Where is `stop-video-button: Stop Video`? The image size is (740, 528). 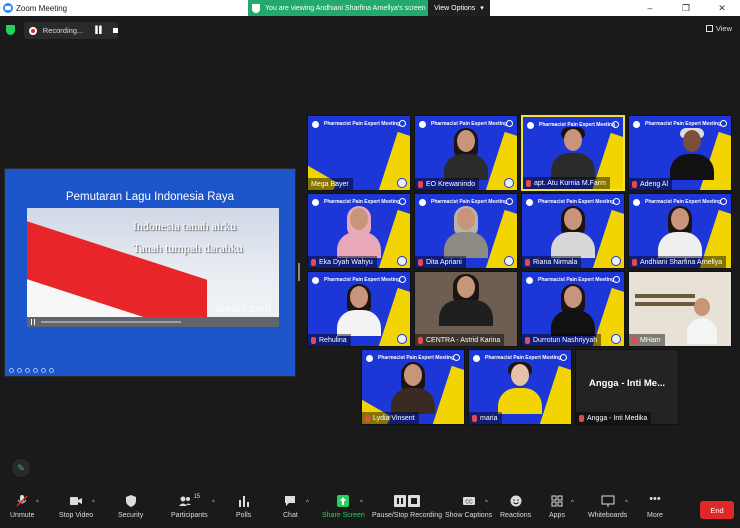 stop-video-button: Stop Video is located at coordinates (76, 506).